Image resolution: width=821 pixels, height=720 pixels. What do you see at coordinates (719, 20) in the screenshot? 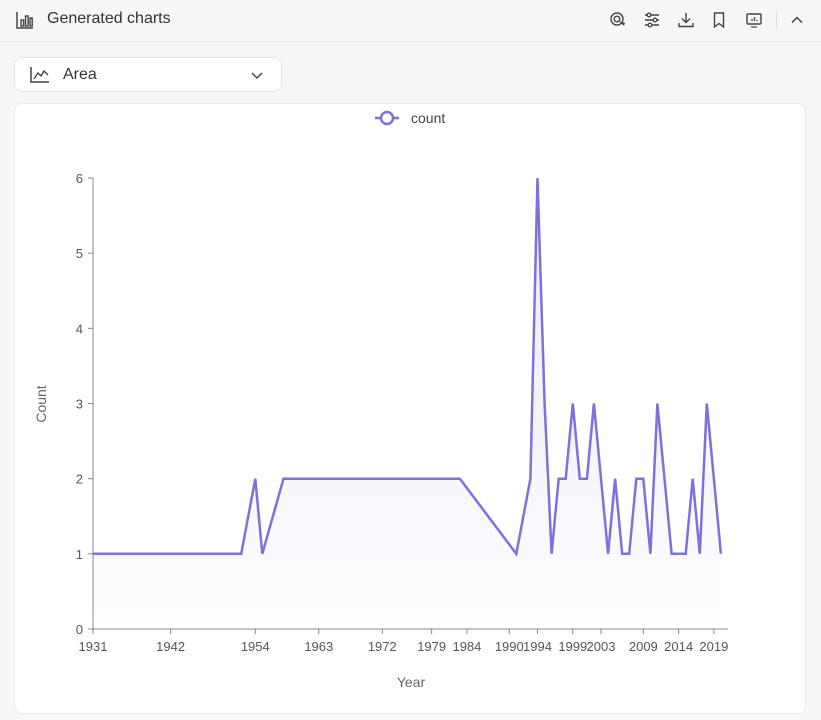
I see `bookmark-icon` at bounding box center [719, 20].